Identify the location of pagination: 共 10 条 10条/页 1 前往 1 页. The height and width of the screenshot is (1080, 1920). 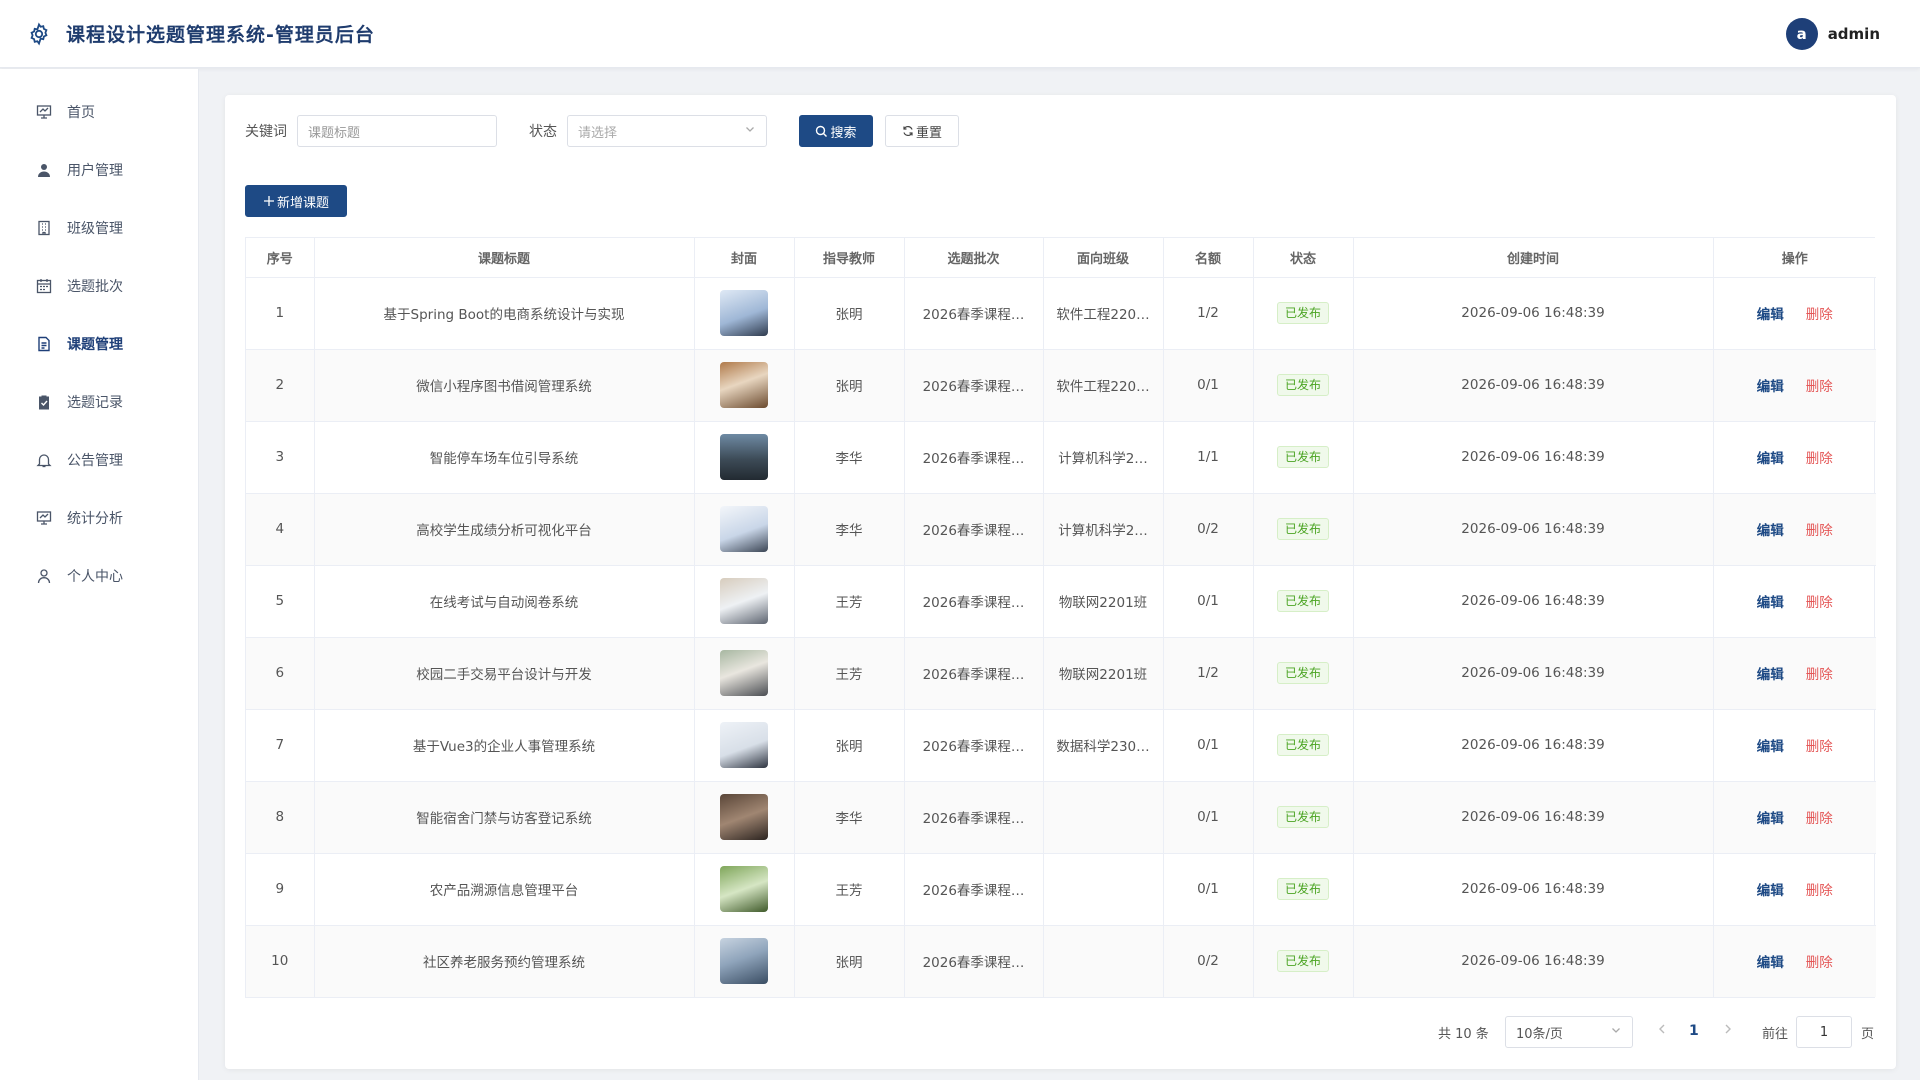
(1060, 1032).